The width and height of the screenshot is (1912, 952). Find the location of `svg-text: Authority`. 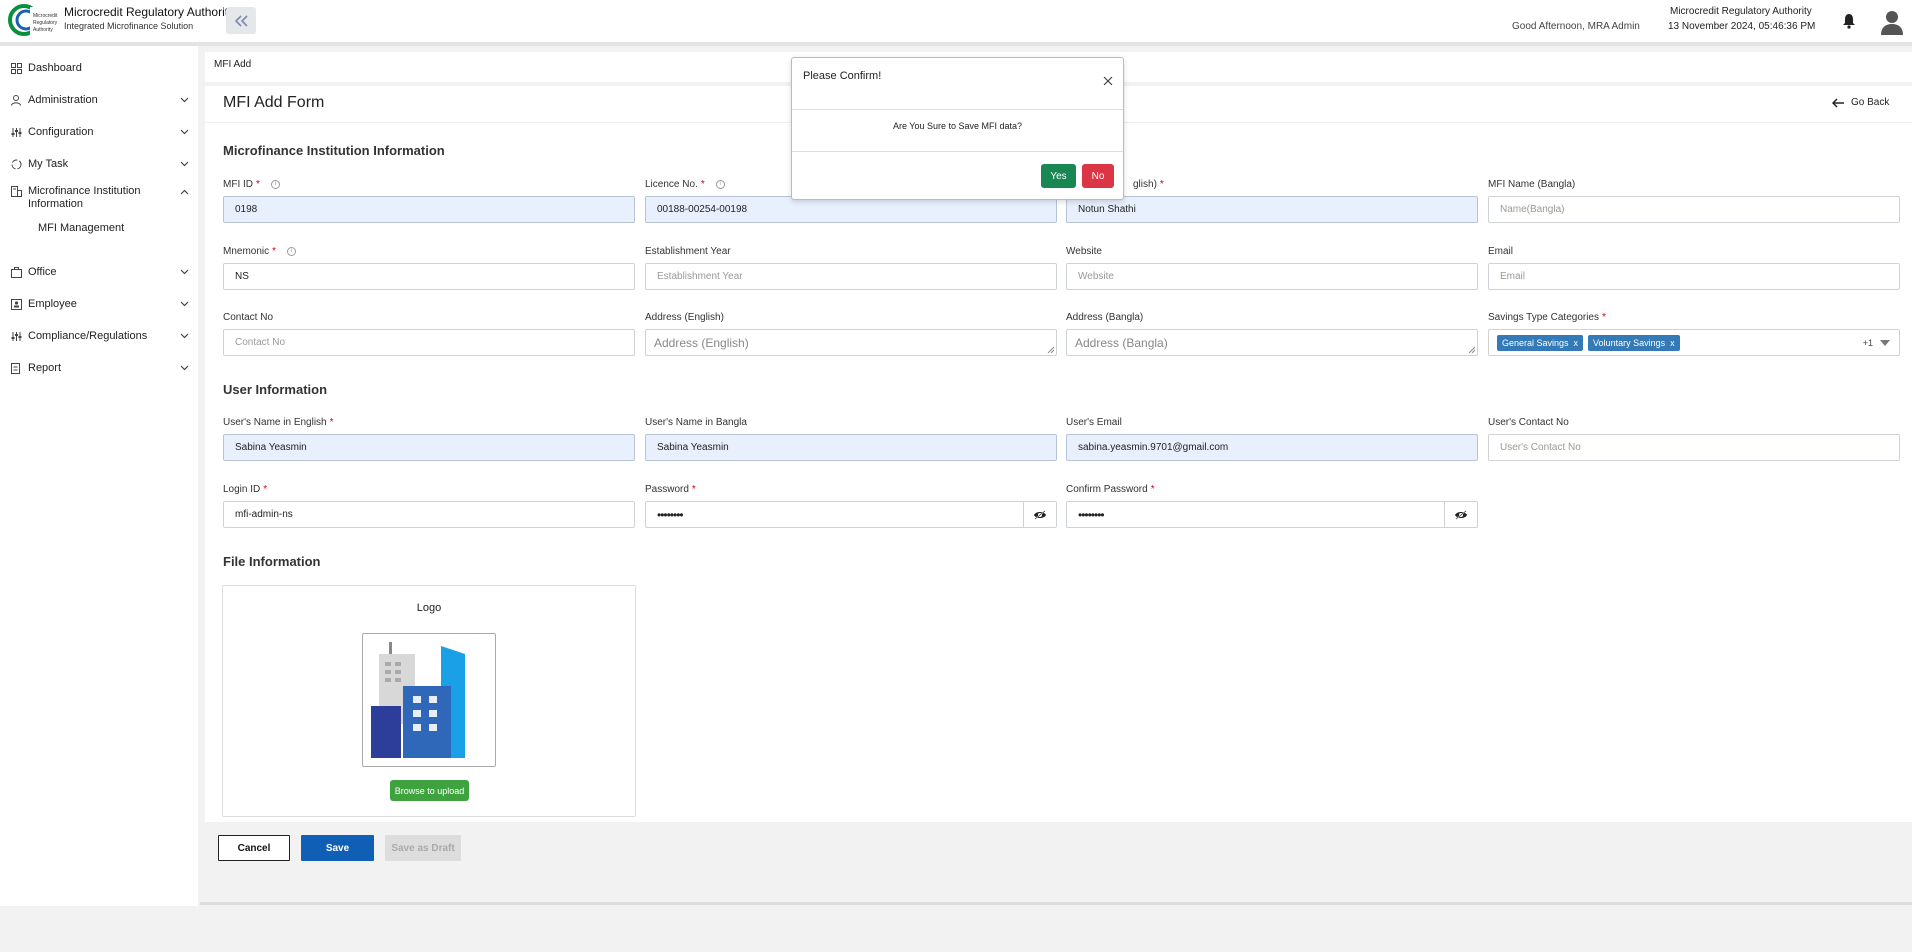

svg-text: Authority is located at coordinates (43, 30).